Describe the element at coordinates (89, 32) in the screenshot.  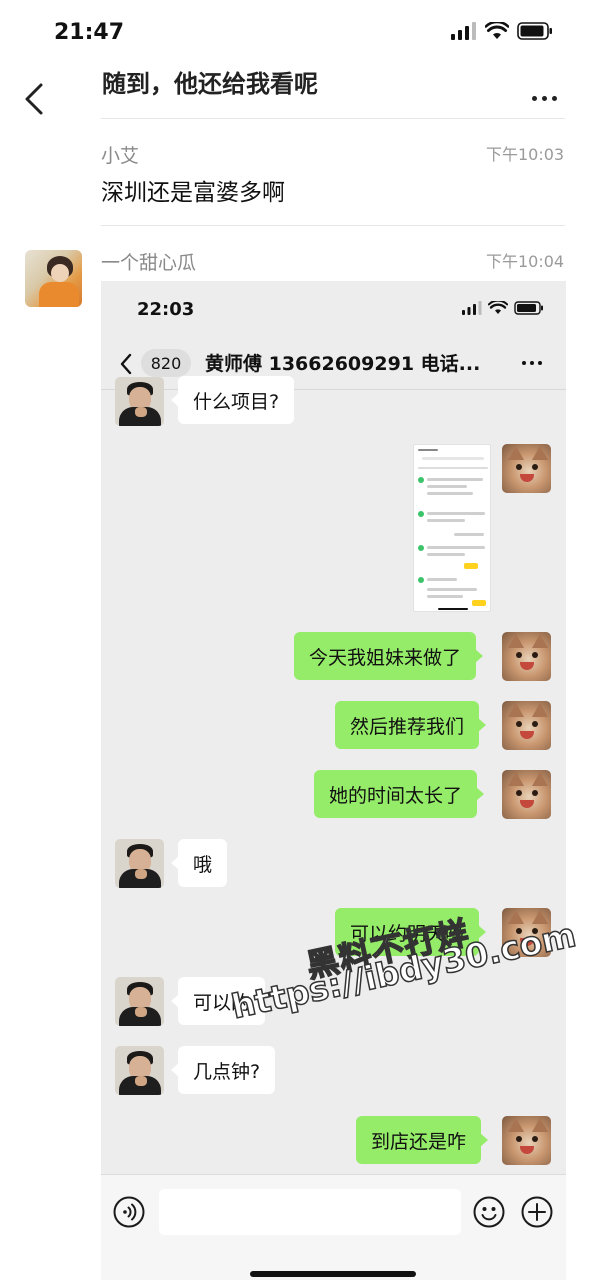
I see `status-time: 21:47` at that location.